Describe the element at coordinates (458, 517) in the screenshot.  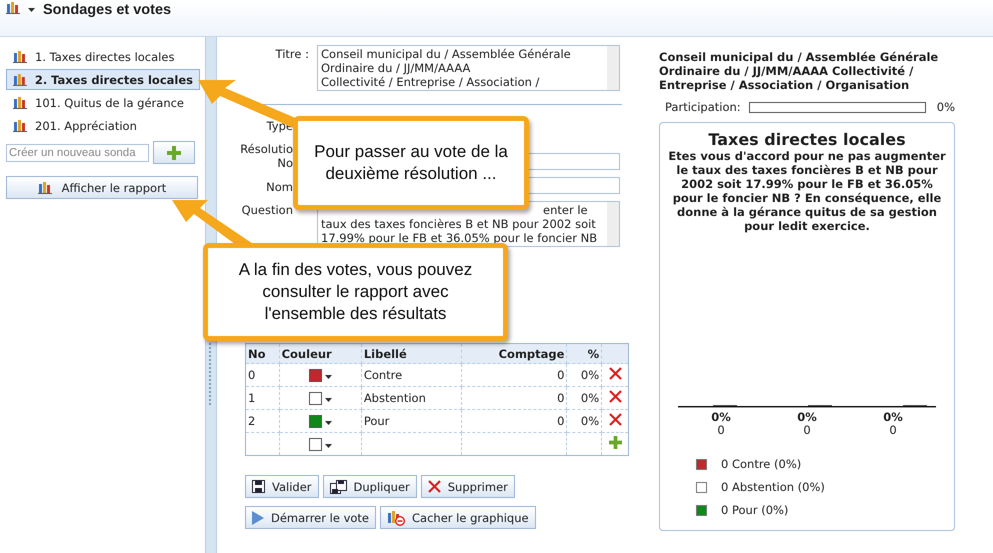
I see `action-button: Cacher le graphique` at that location.